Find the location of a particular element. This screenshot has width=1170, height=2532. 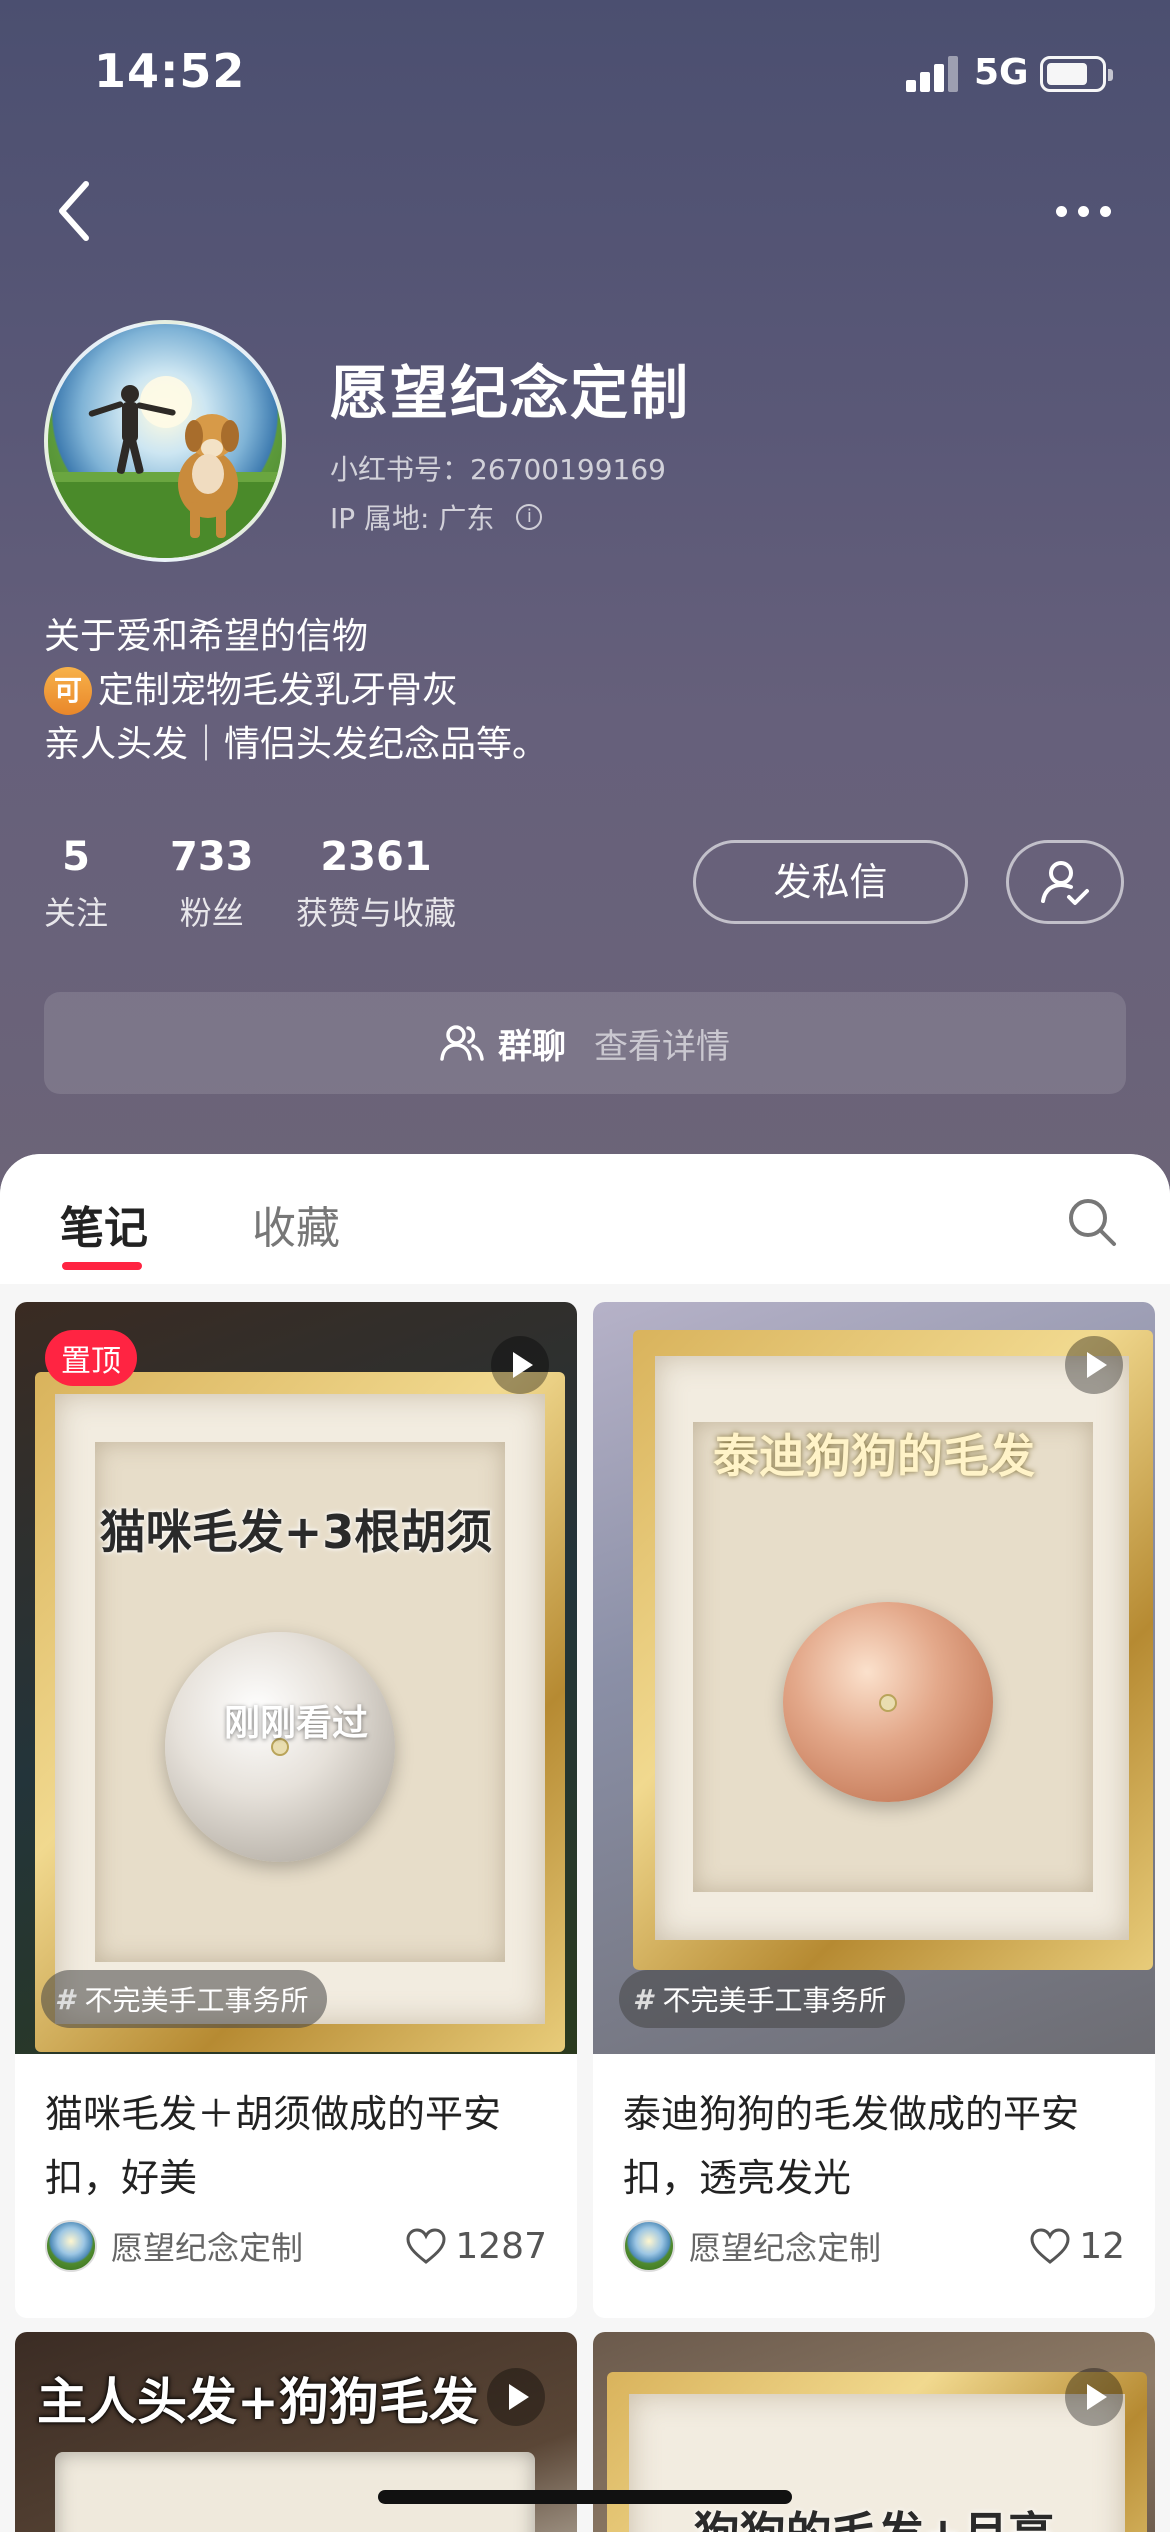

thumbnail-caption: 泰迪狗狗的毛发 is located at coordinates (874, 1456).